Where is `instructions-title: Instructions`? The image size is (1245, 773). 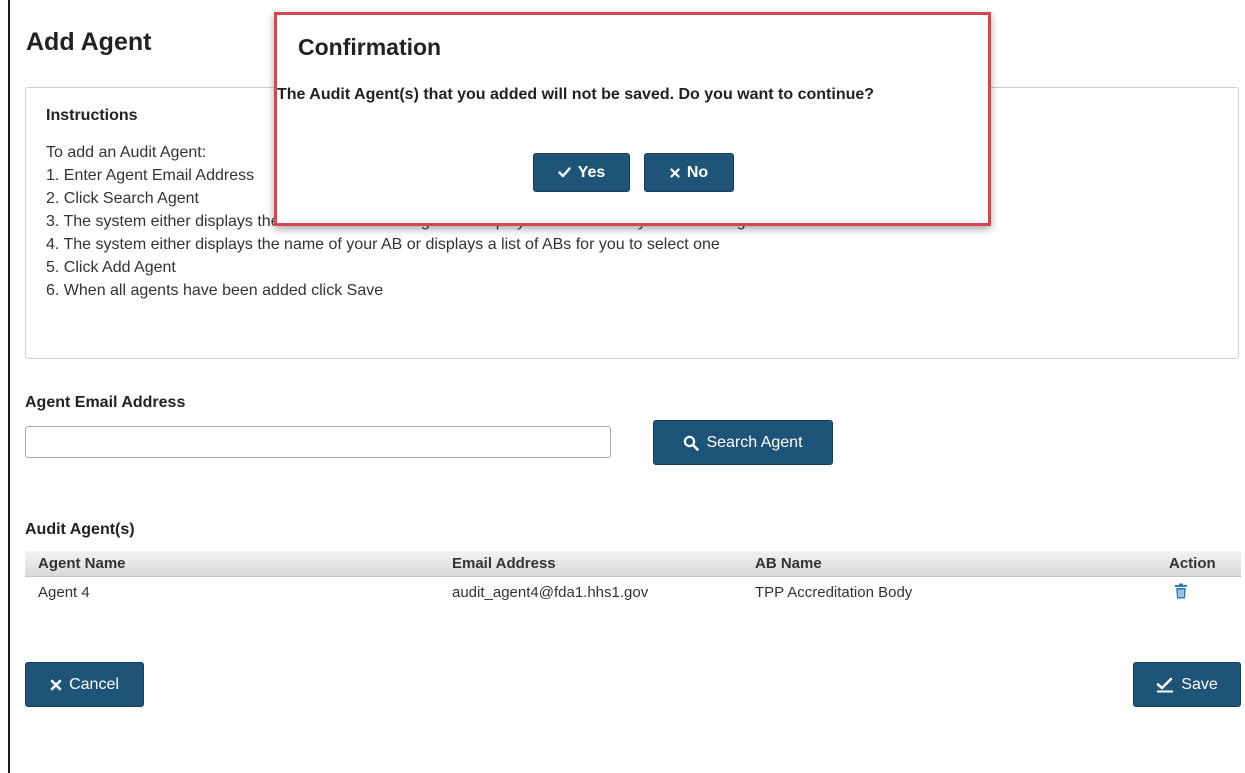 instructions-title: Instructions is located at coordinates (92, 115).